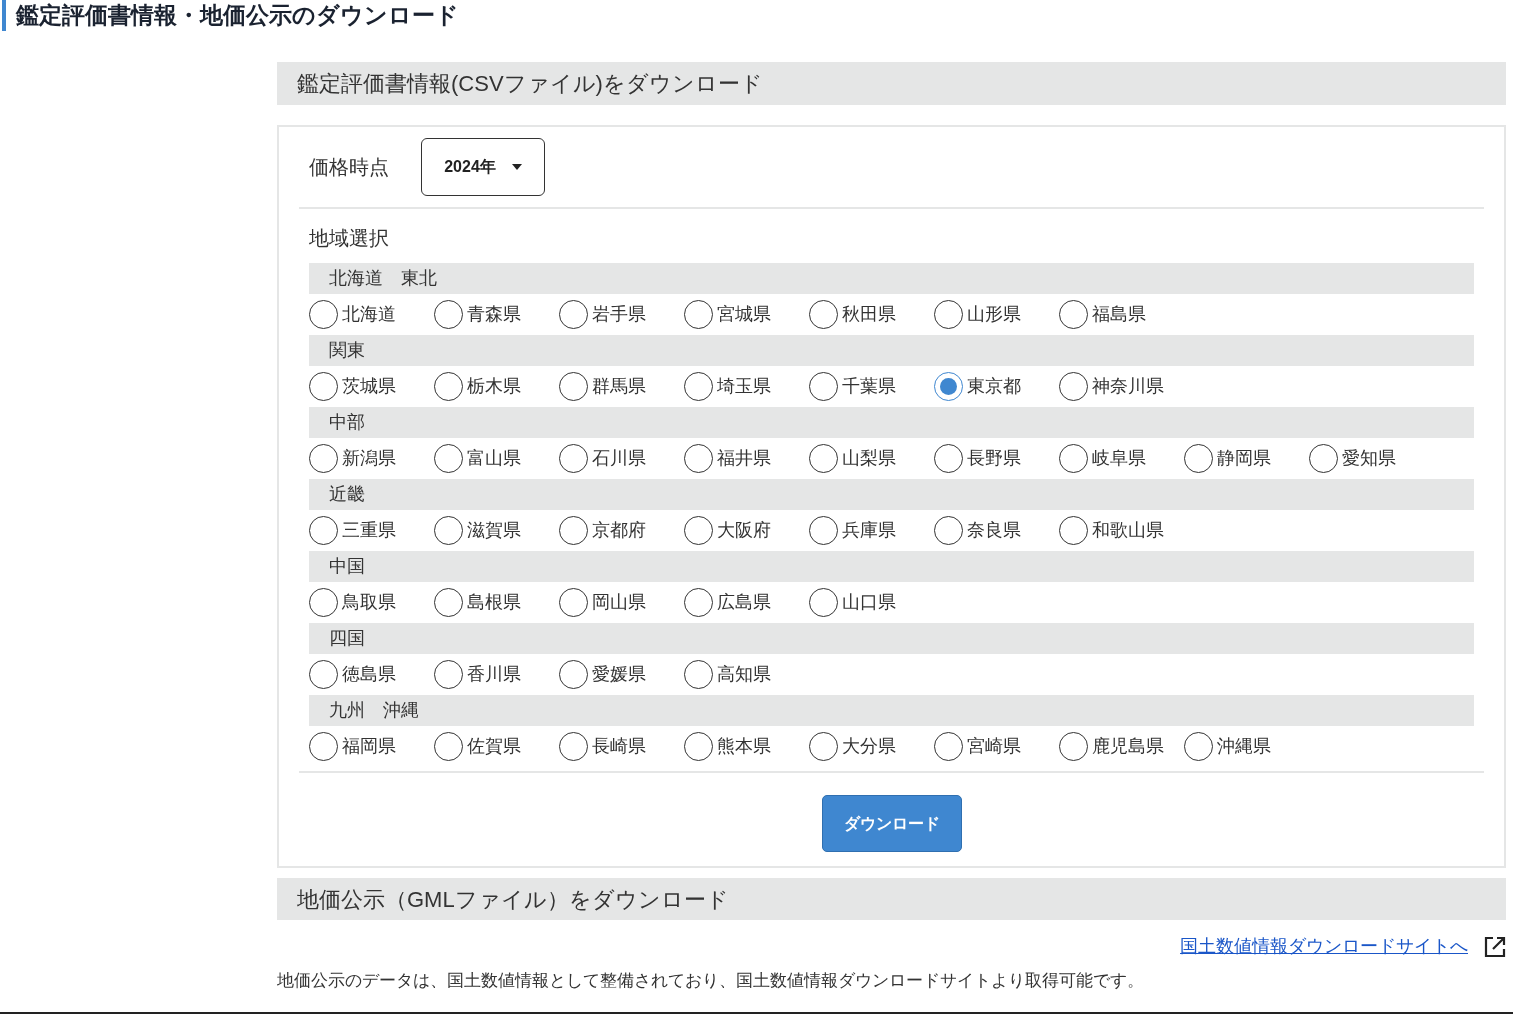 This screenshot has width=1513, height=1015. Describe the element at coordinates (371, 746) in the screenshot. I see `prefecture-radio: 福岡県` at that location.